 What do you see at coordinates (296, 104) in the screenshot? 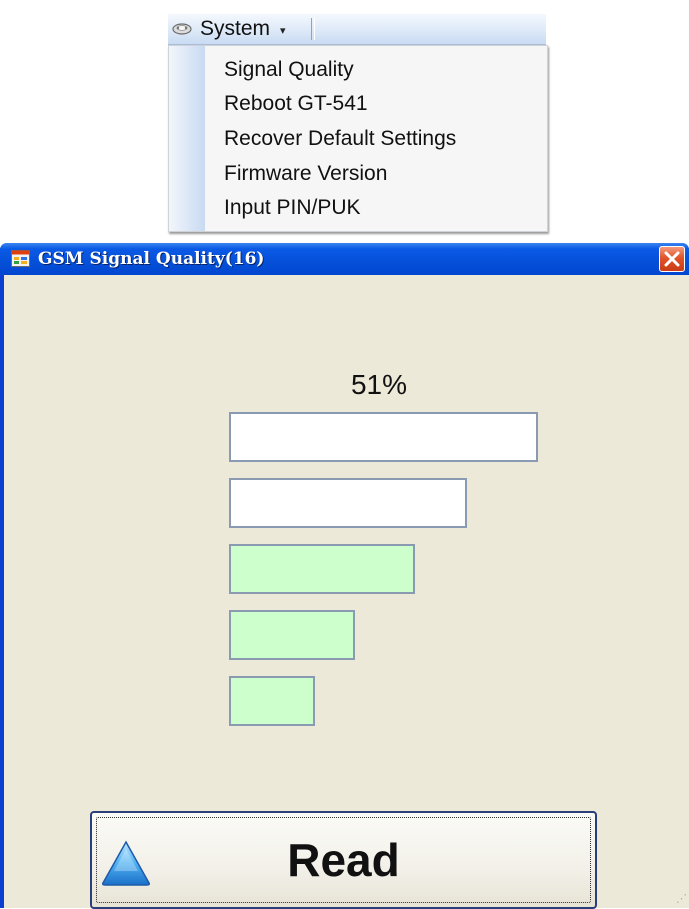
I see `menu-item-reboot: Reboot GT-541` at bounding box center [296, 104].